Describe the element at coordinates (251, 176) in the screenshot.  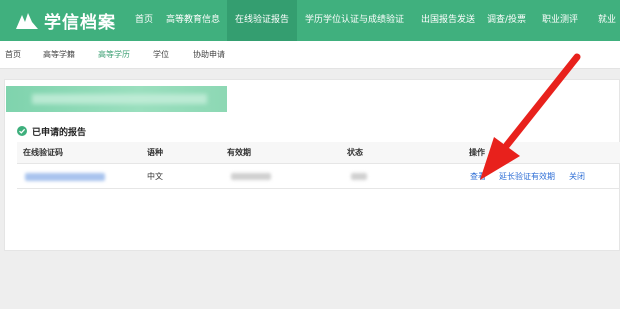
I see `validity-date-redacted` at that location.